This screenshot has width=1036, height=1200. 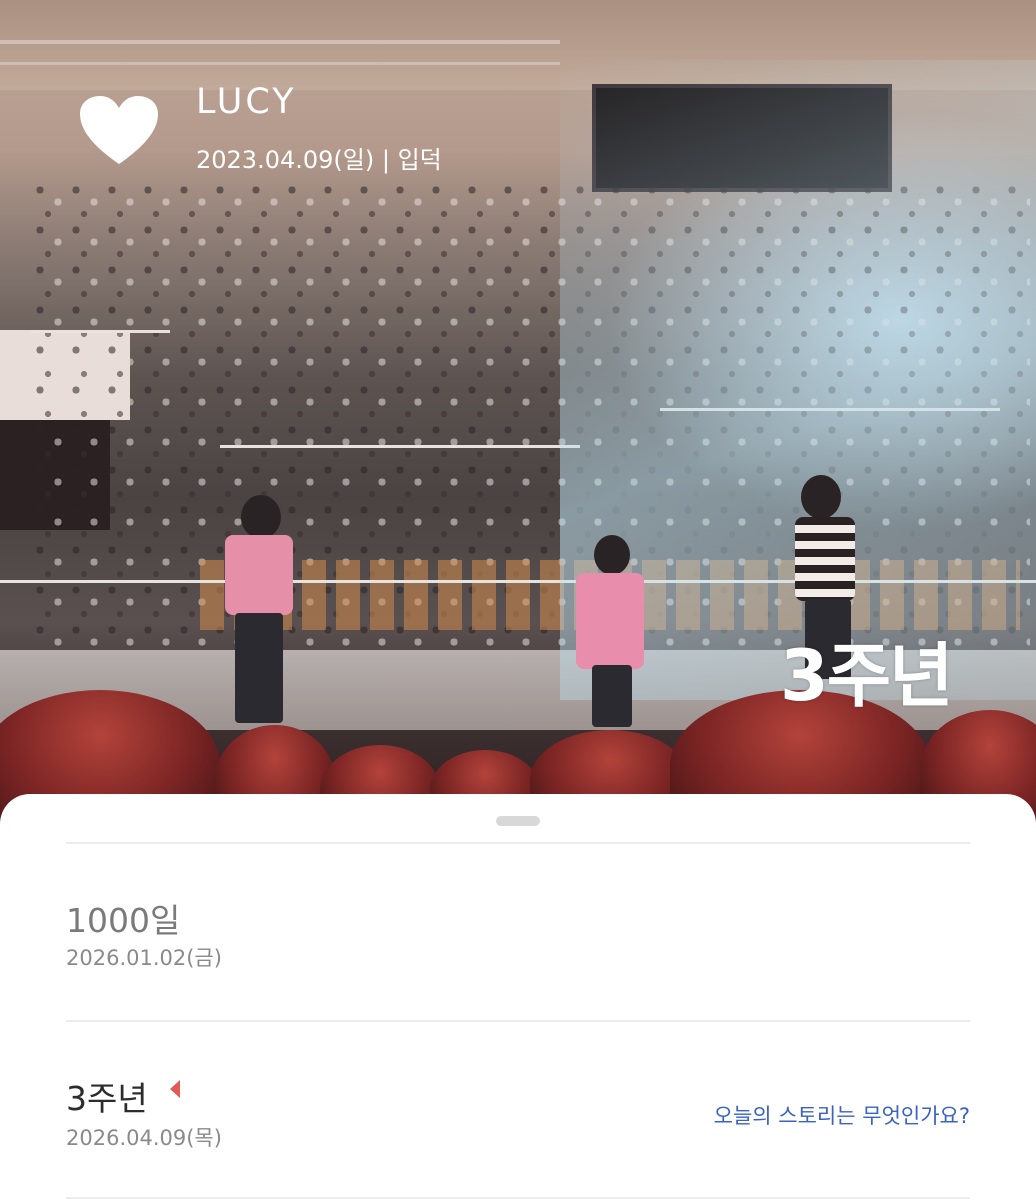 What do you see at coordinates (119, 130) in the screenshot?
I see `heart-icon` at bounding box center [119, 130].